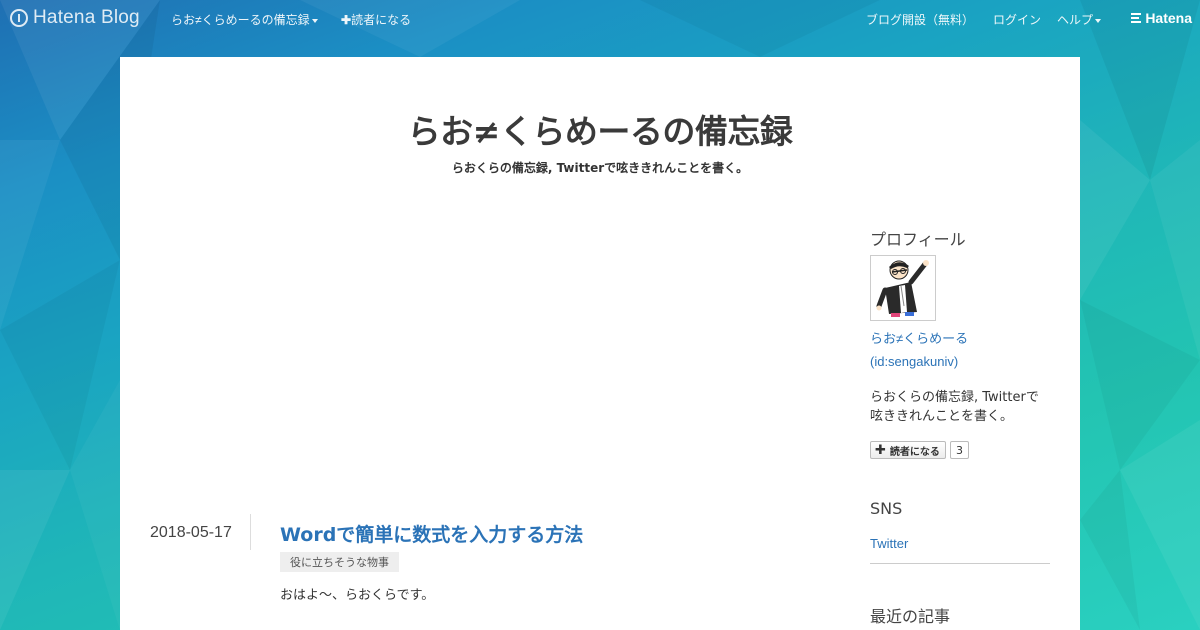 This screenshot has width=1200, height=630. Describe the element at coordinates (381, 20) in the screenshot. I see `subscribe-label: 読者になる` at that location.